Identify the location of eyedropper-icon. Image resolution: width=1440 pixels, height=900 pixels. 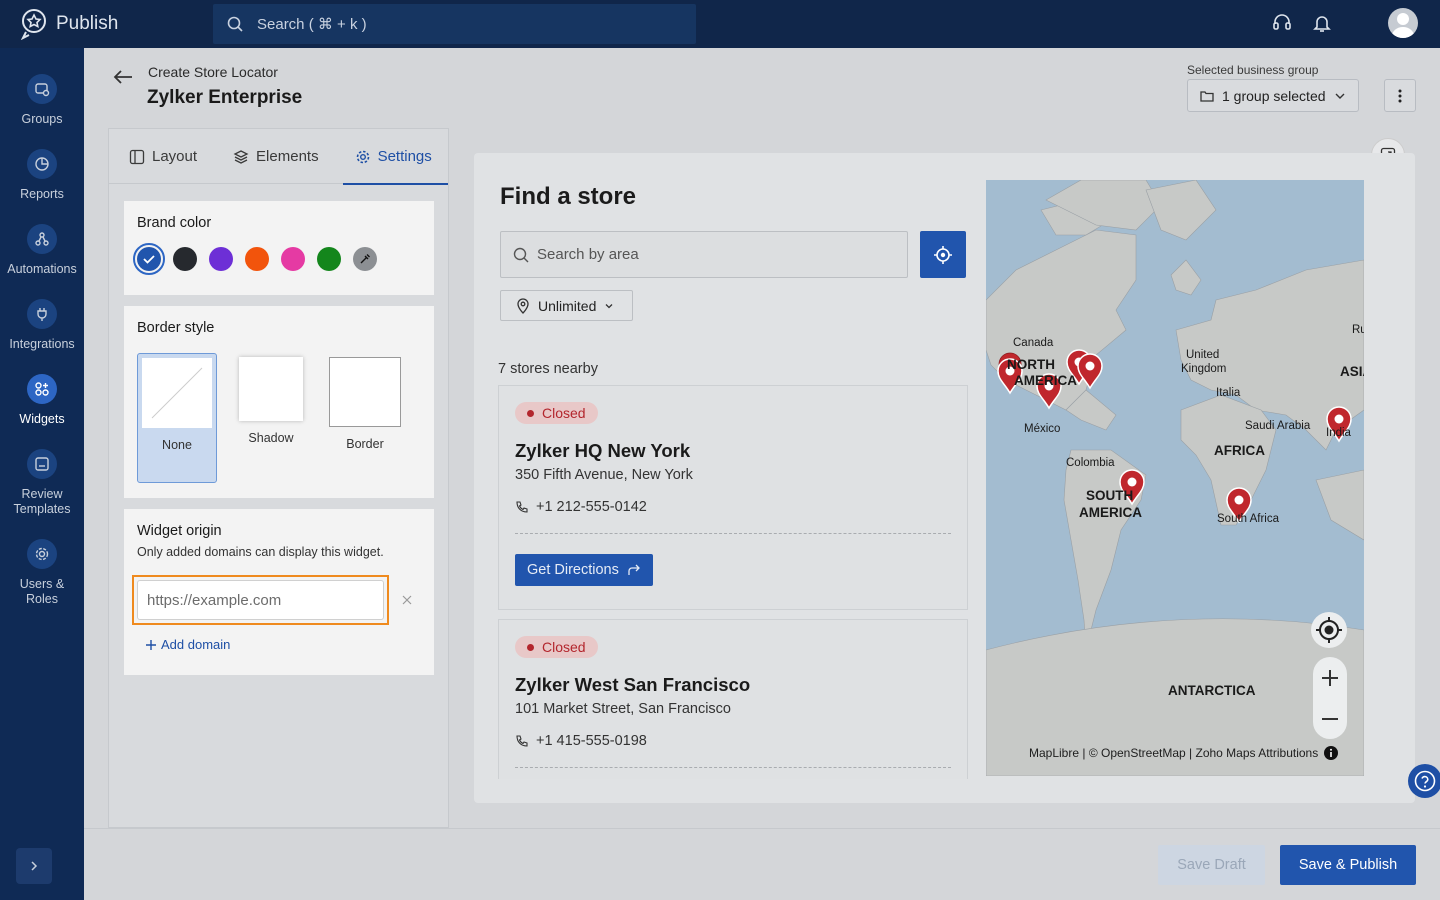
(365, 259).